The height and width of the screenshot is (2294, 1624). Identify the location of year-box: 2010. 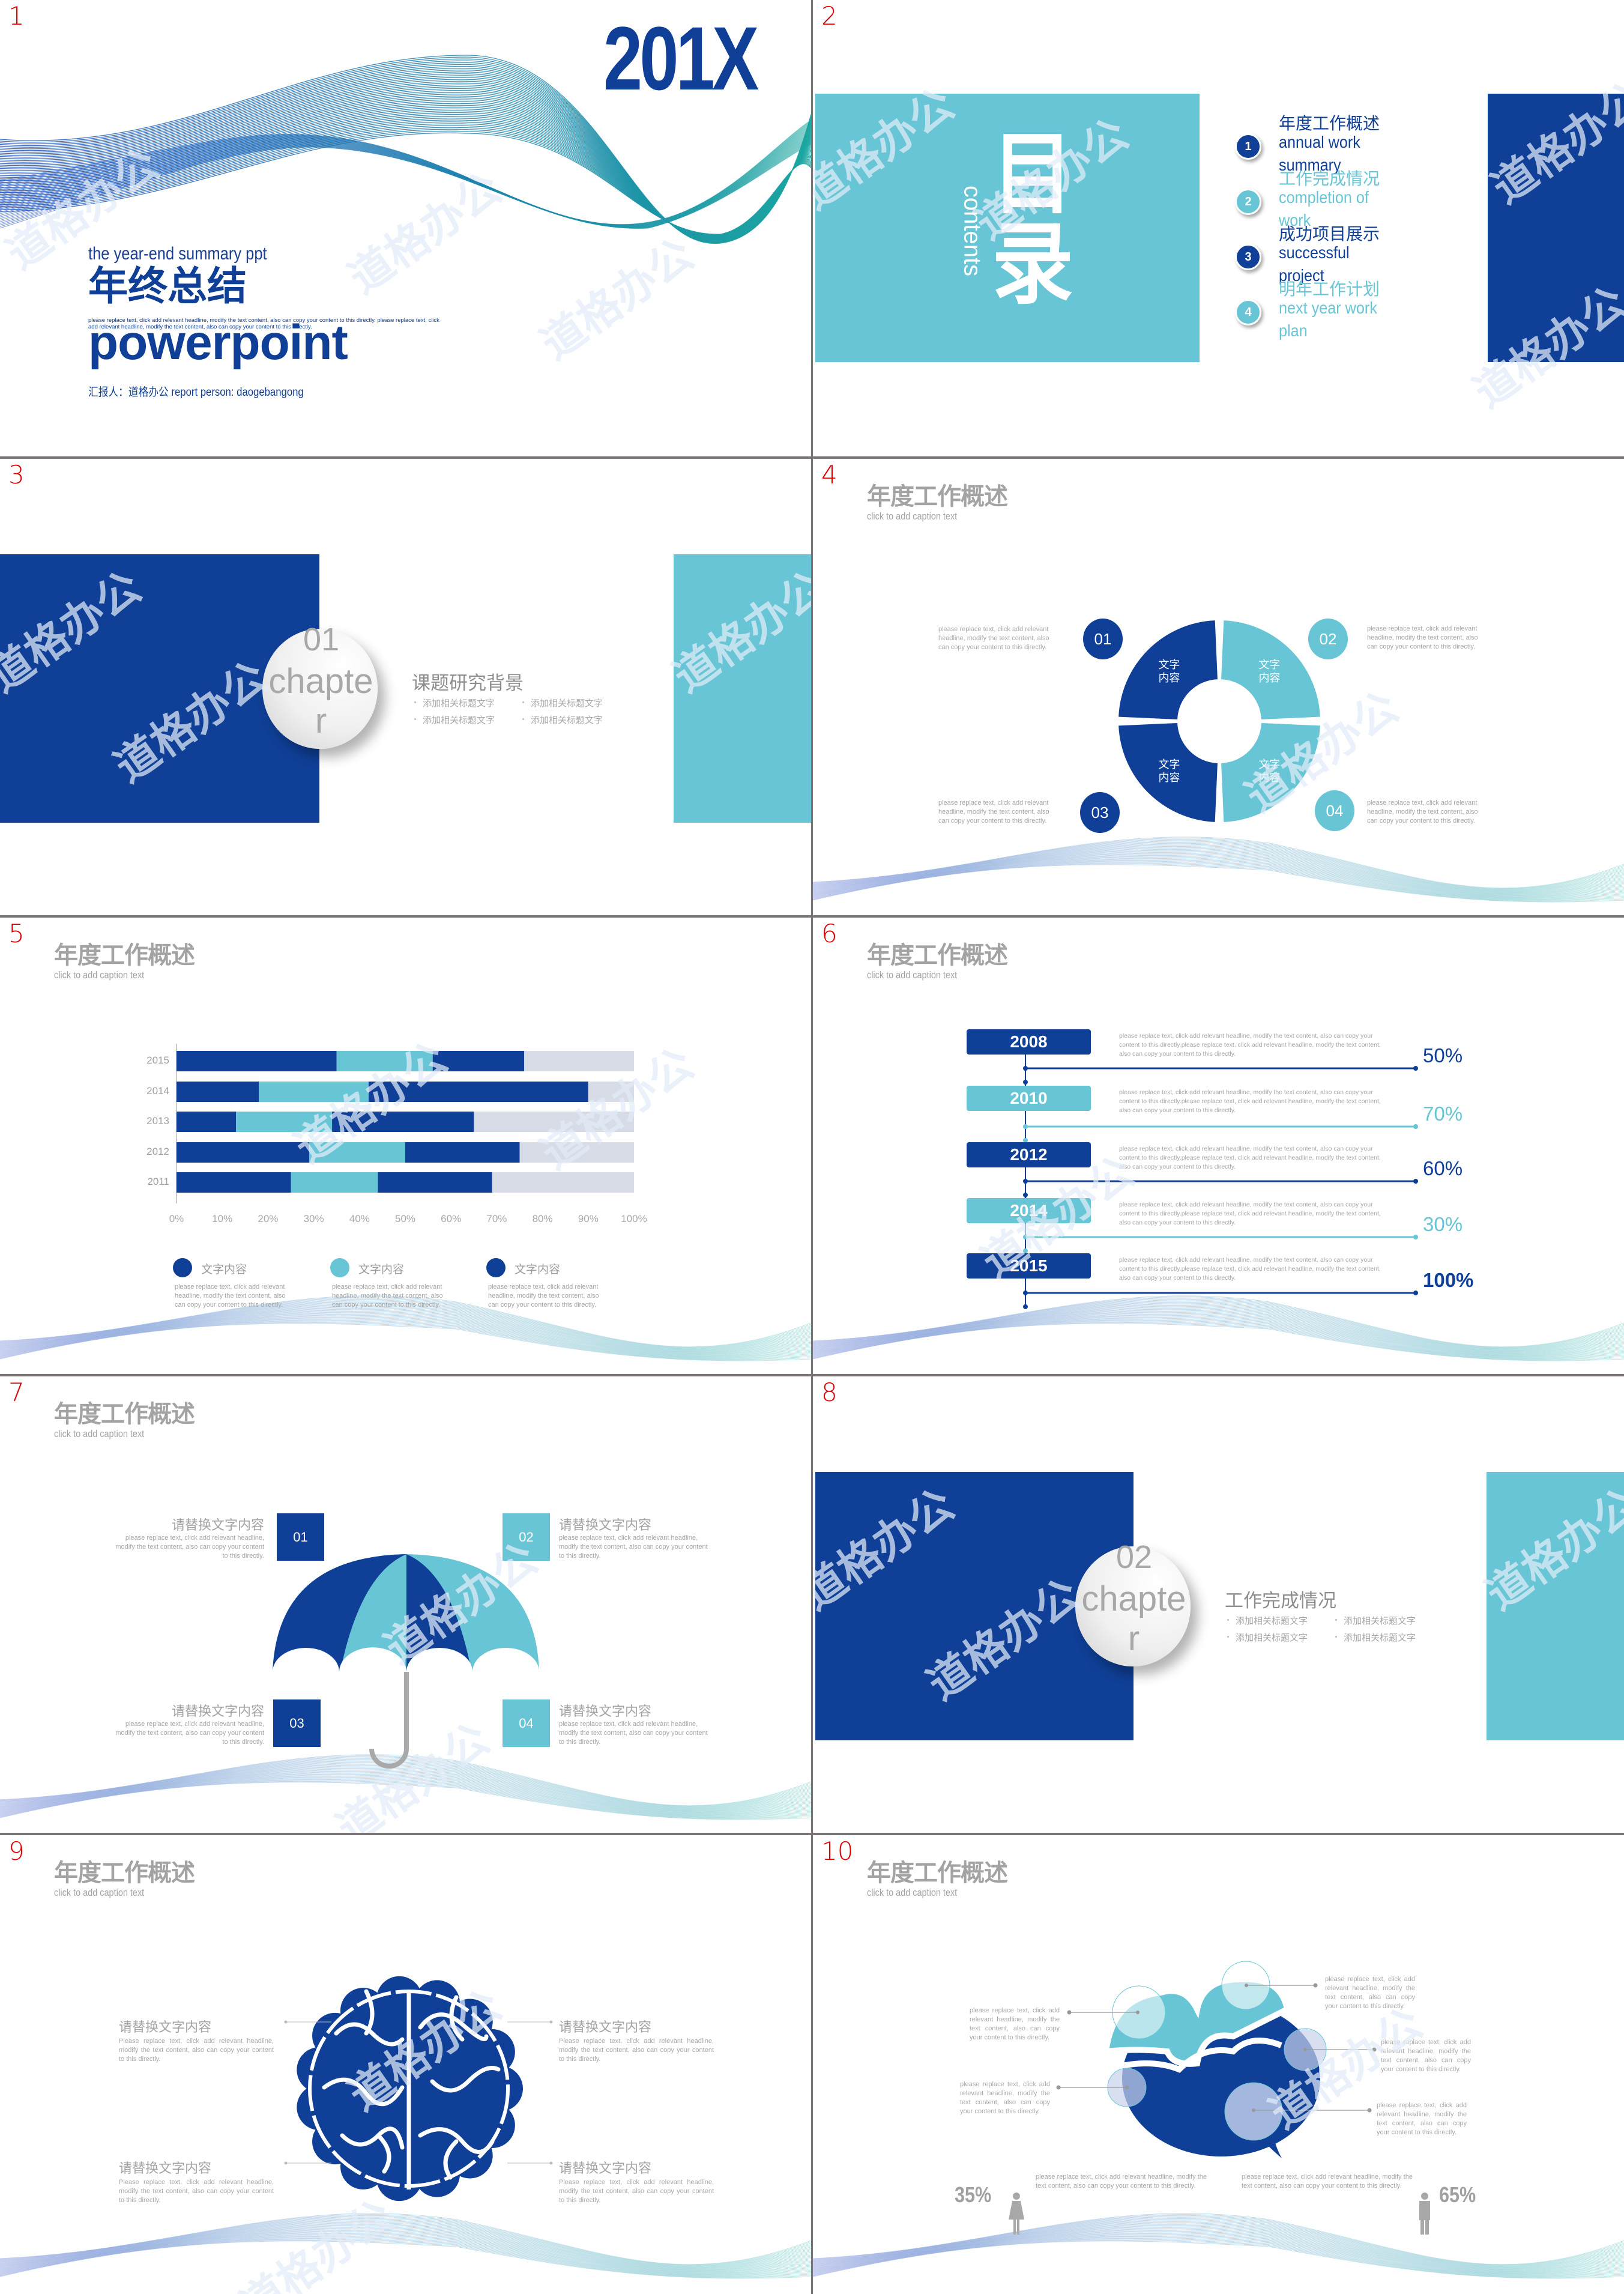
(1029, 1098).